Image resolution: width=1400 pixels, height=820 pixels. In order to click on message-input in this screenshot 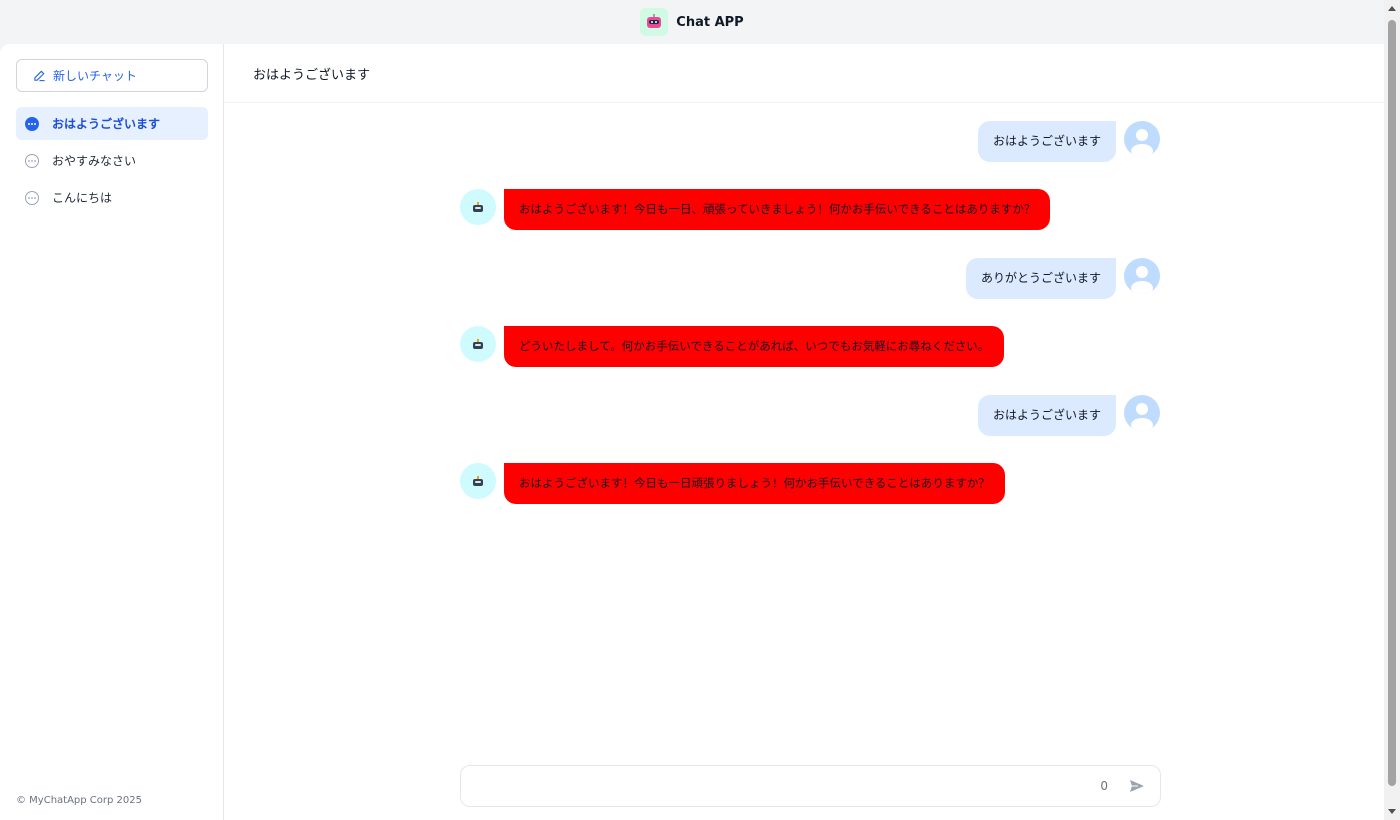, I will do `click(773, 786)`.